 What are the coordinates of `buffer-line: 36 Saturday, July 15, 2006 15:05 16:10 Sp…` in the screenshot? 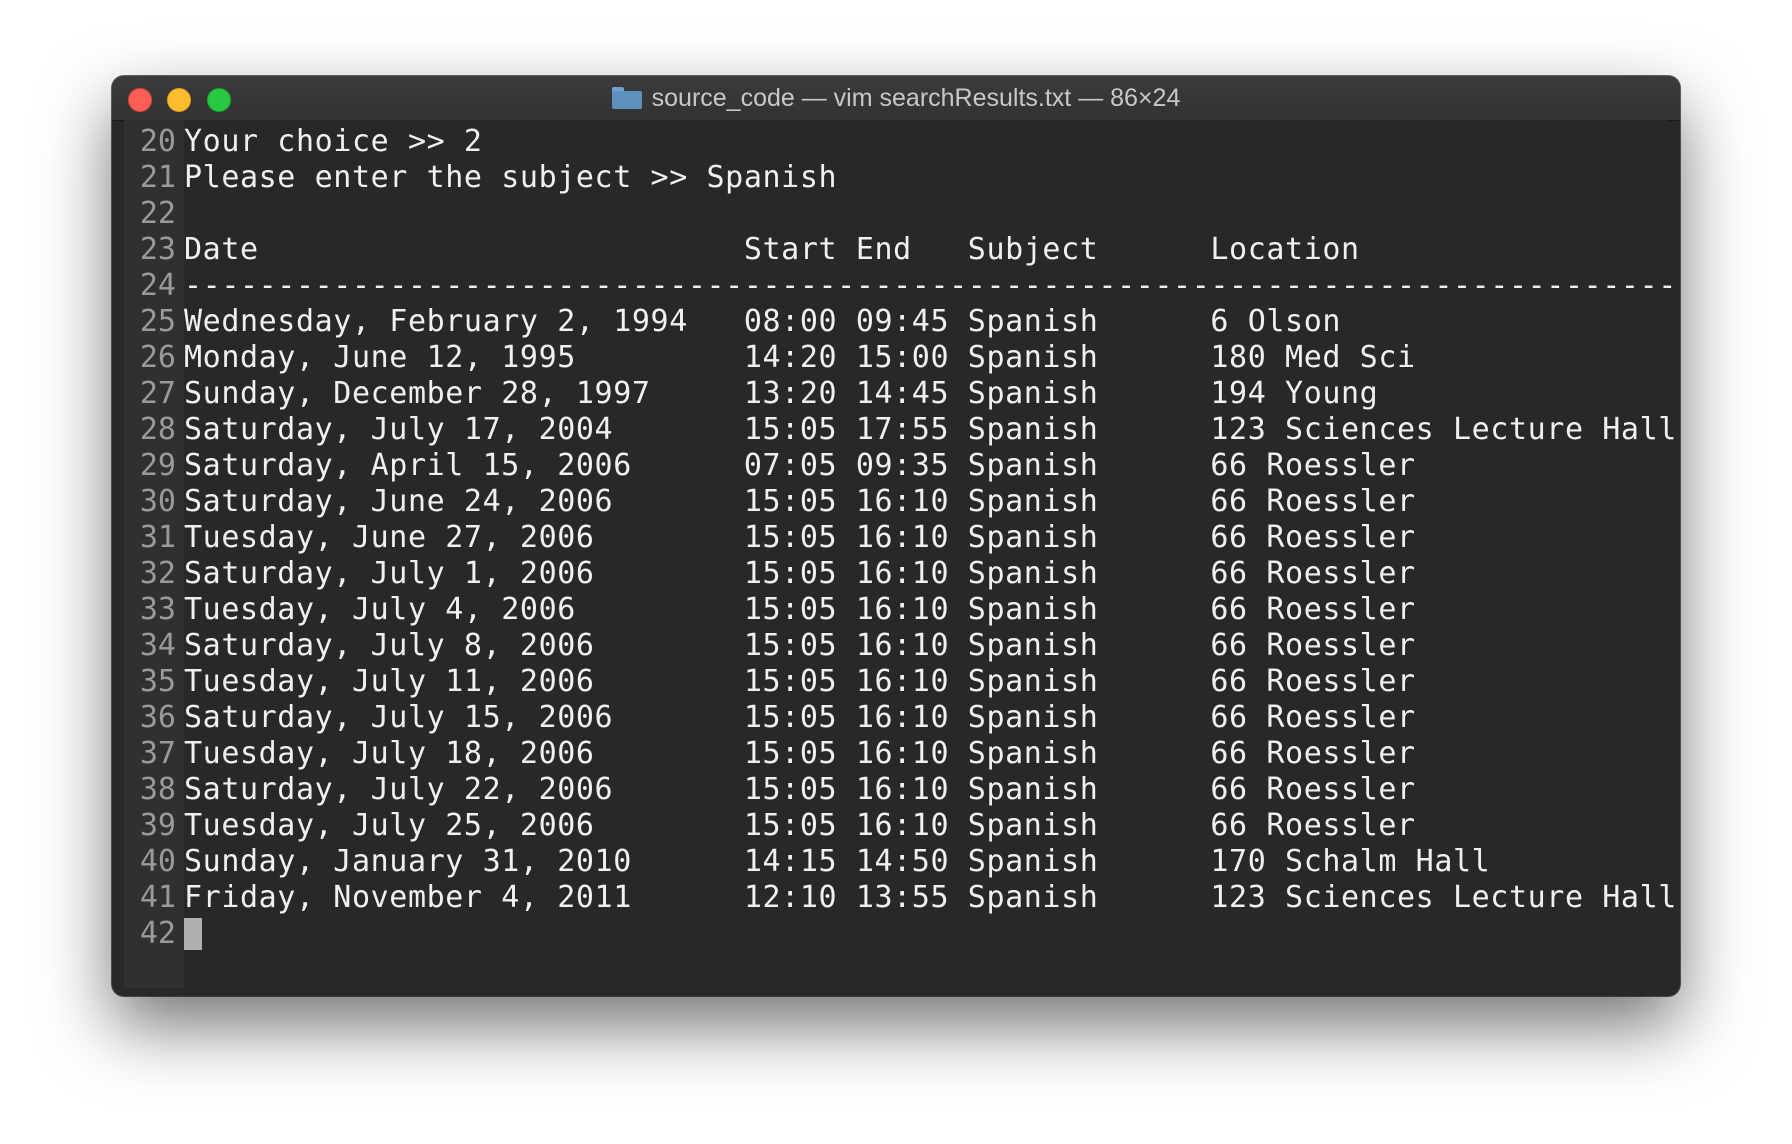 It's located at (900, 718).